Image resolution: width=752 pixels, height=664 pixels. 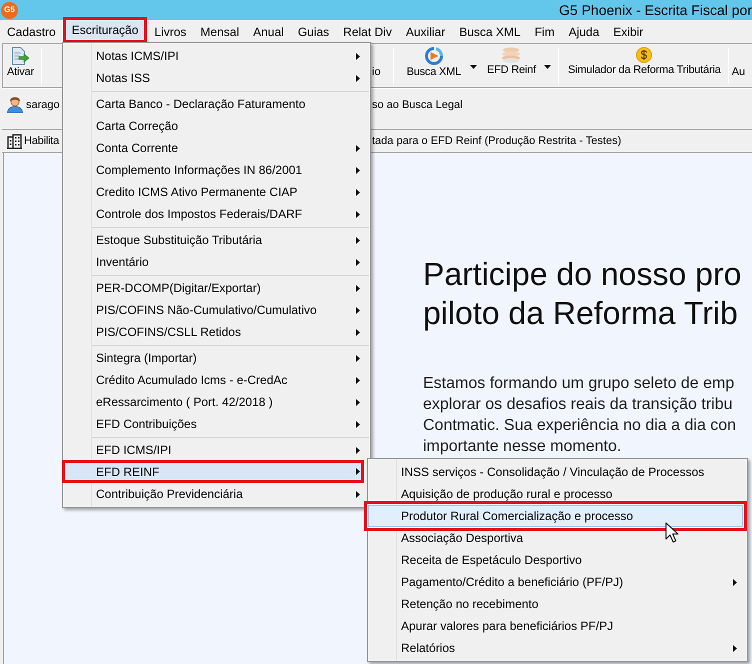 I want to click on document-arrow-icon, so click(x=20, y=56).